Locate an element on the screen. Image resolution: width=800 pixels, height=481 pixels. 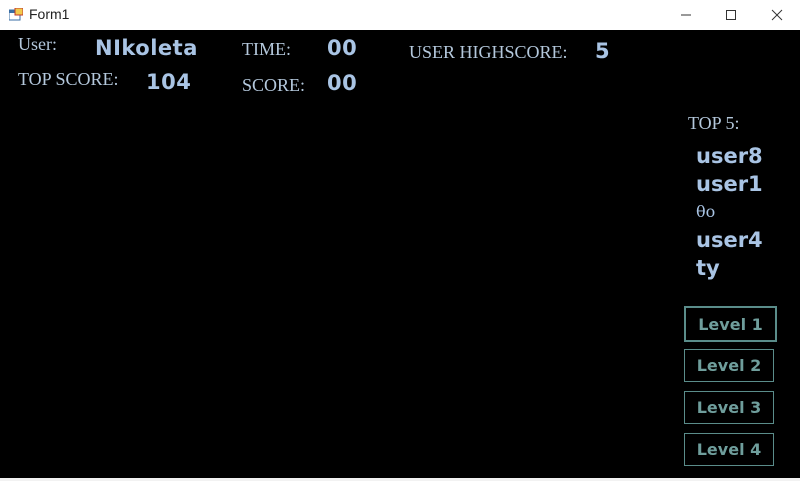
close-button is located at coordinates (777, 15).